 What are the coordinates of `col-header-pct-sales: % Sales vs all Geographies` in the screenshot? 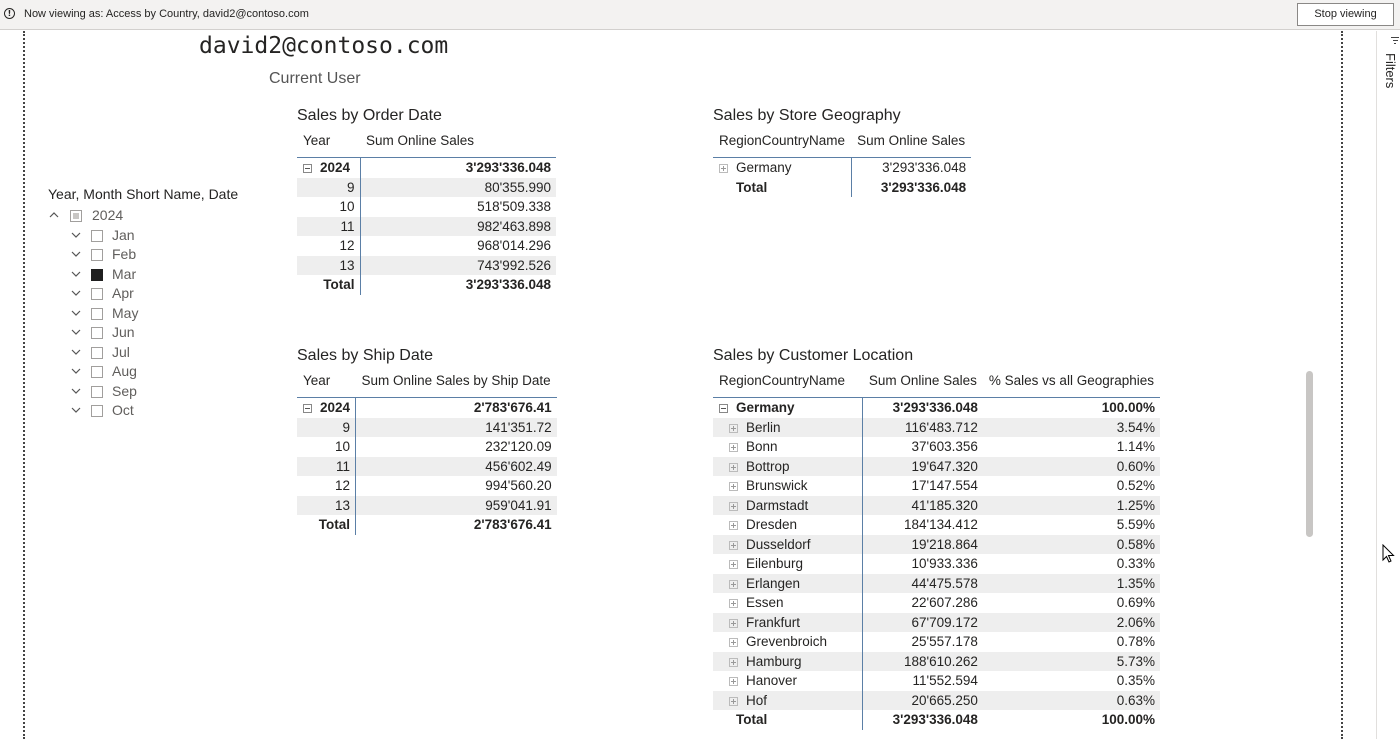 It's located at (1071, 381).